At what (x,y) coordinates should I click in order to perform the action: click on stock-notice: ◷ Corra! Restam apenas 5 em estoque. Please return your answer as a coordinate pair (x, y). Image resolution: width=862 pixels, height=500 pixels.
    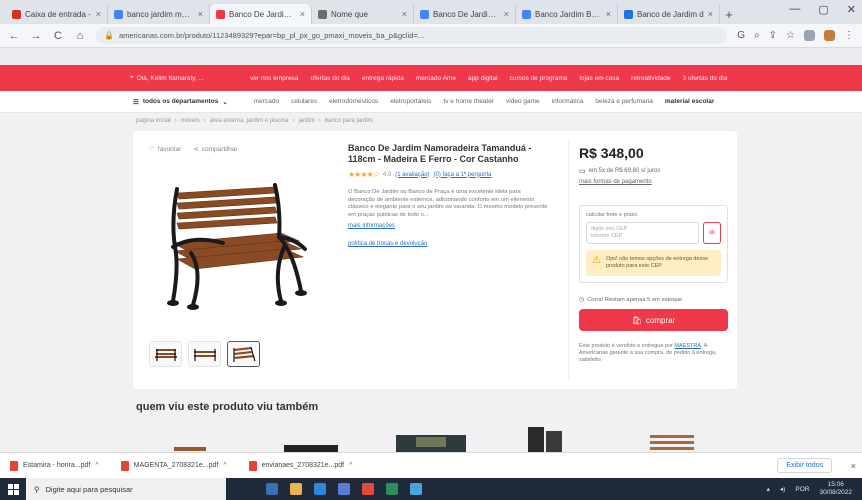
    Looking at the image, I should click on (653, 300).